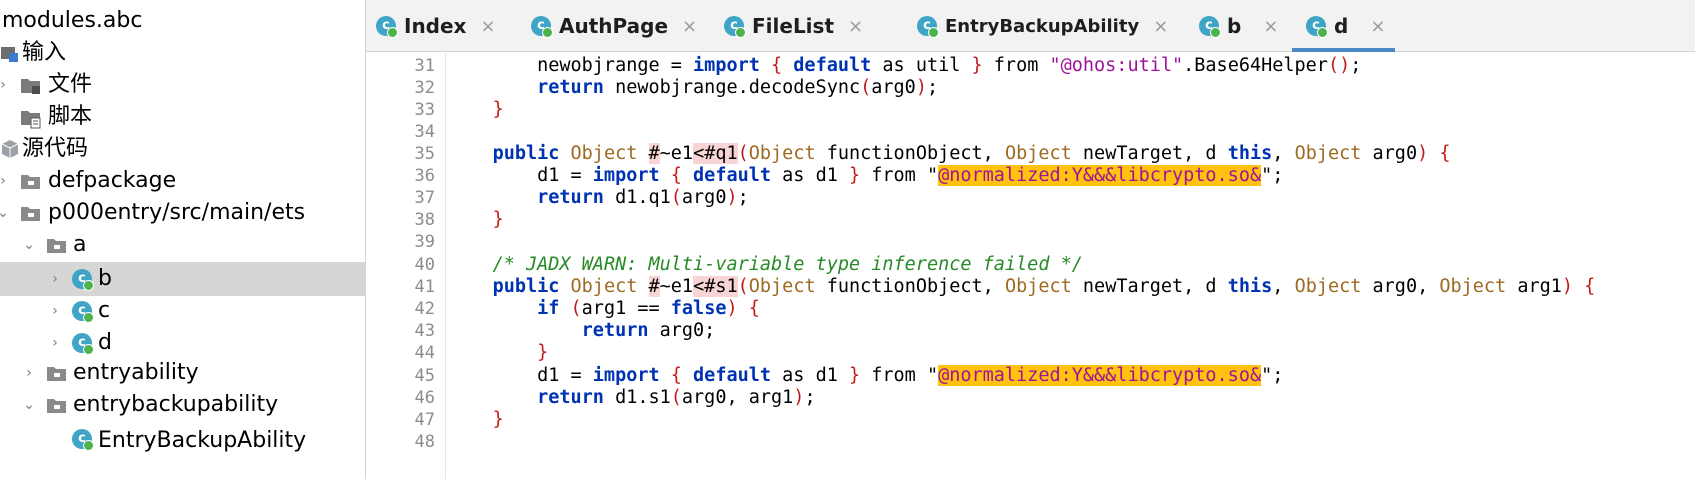 The height and width of the screenshot is (479, 1695). What do you see at coordinates (424, 309) in the screenshot?
I see `line-number: 42` at bounding box center [424, 309].